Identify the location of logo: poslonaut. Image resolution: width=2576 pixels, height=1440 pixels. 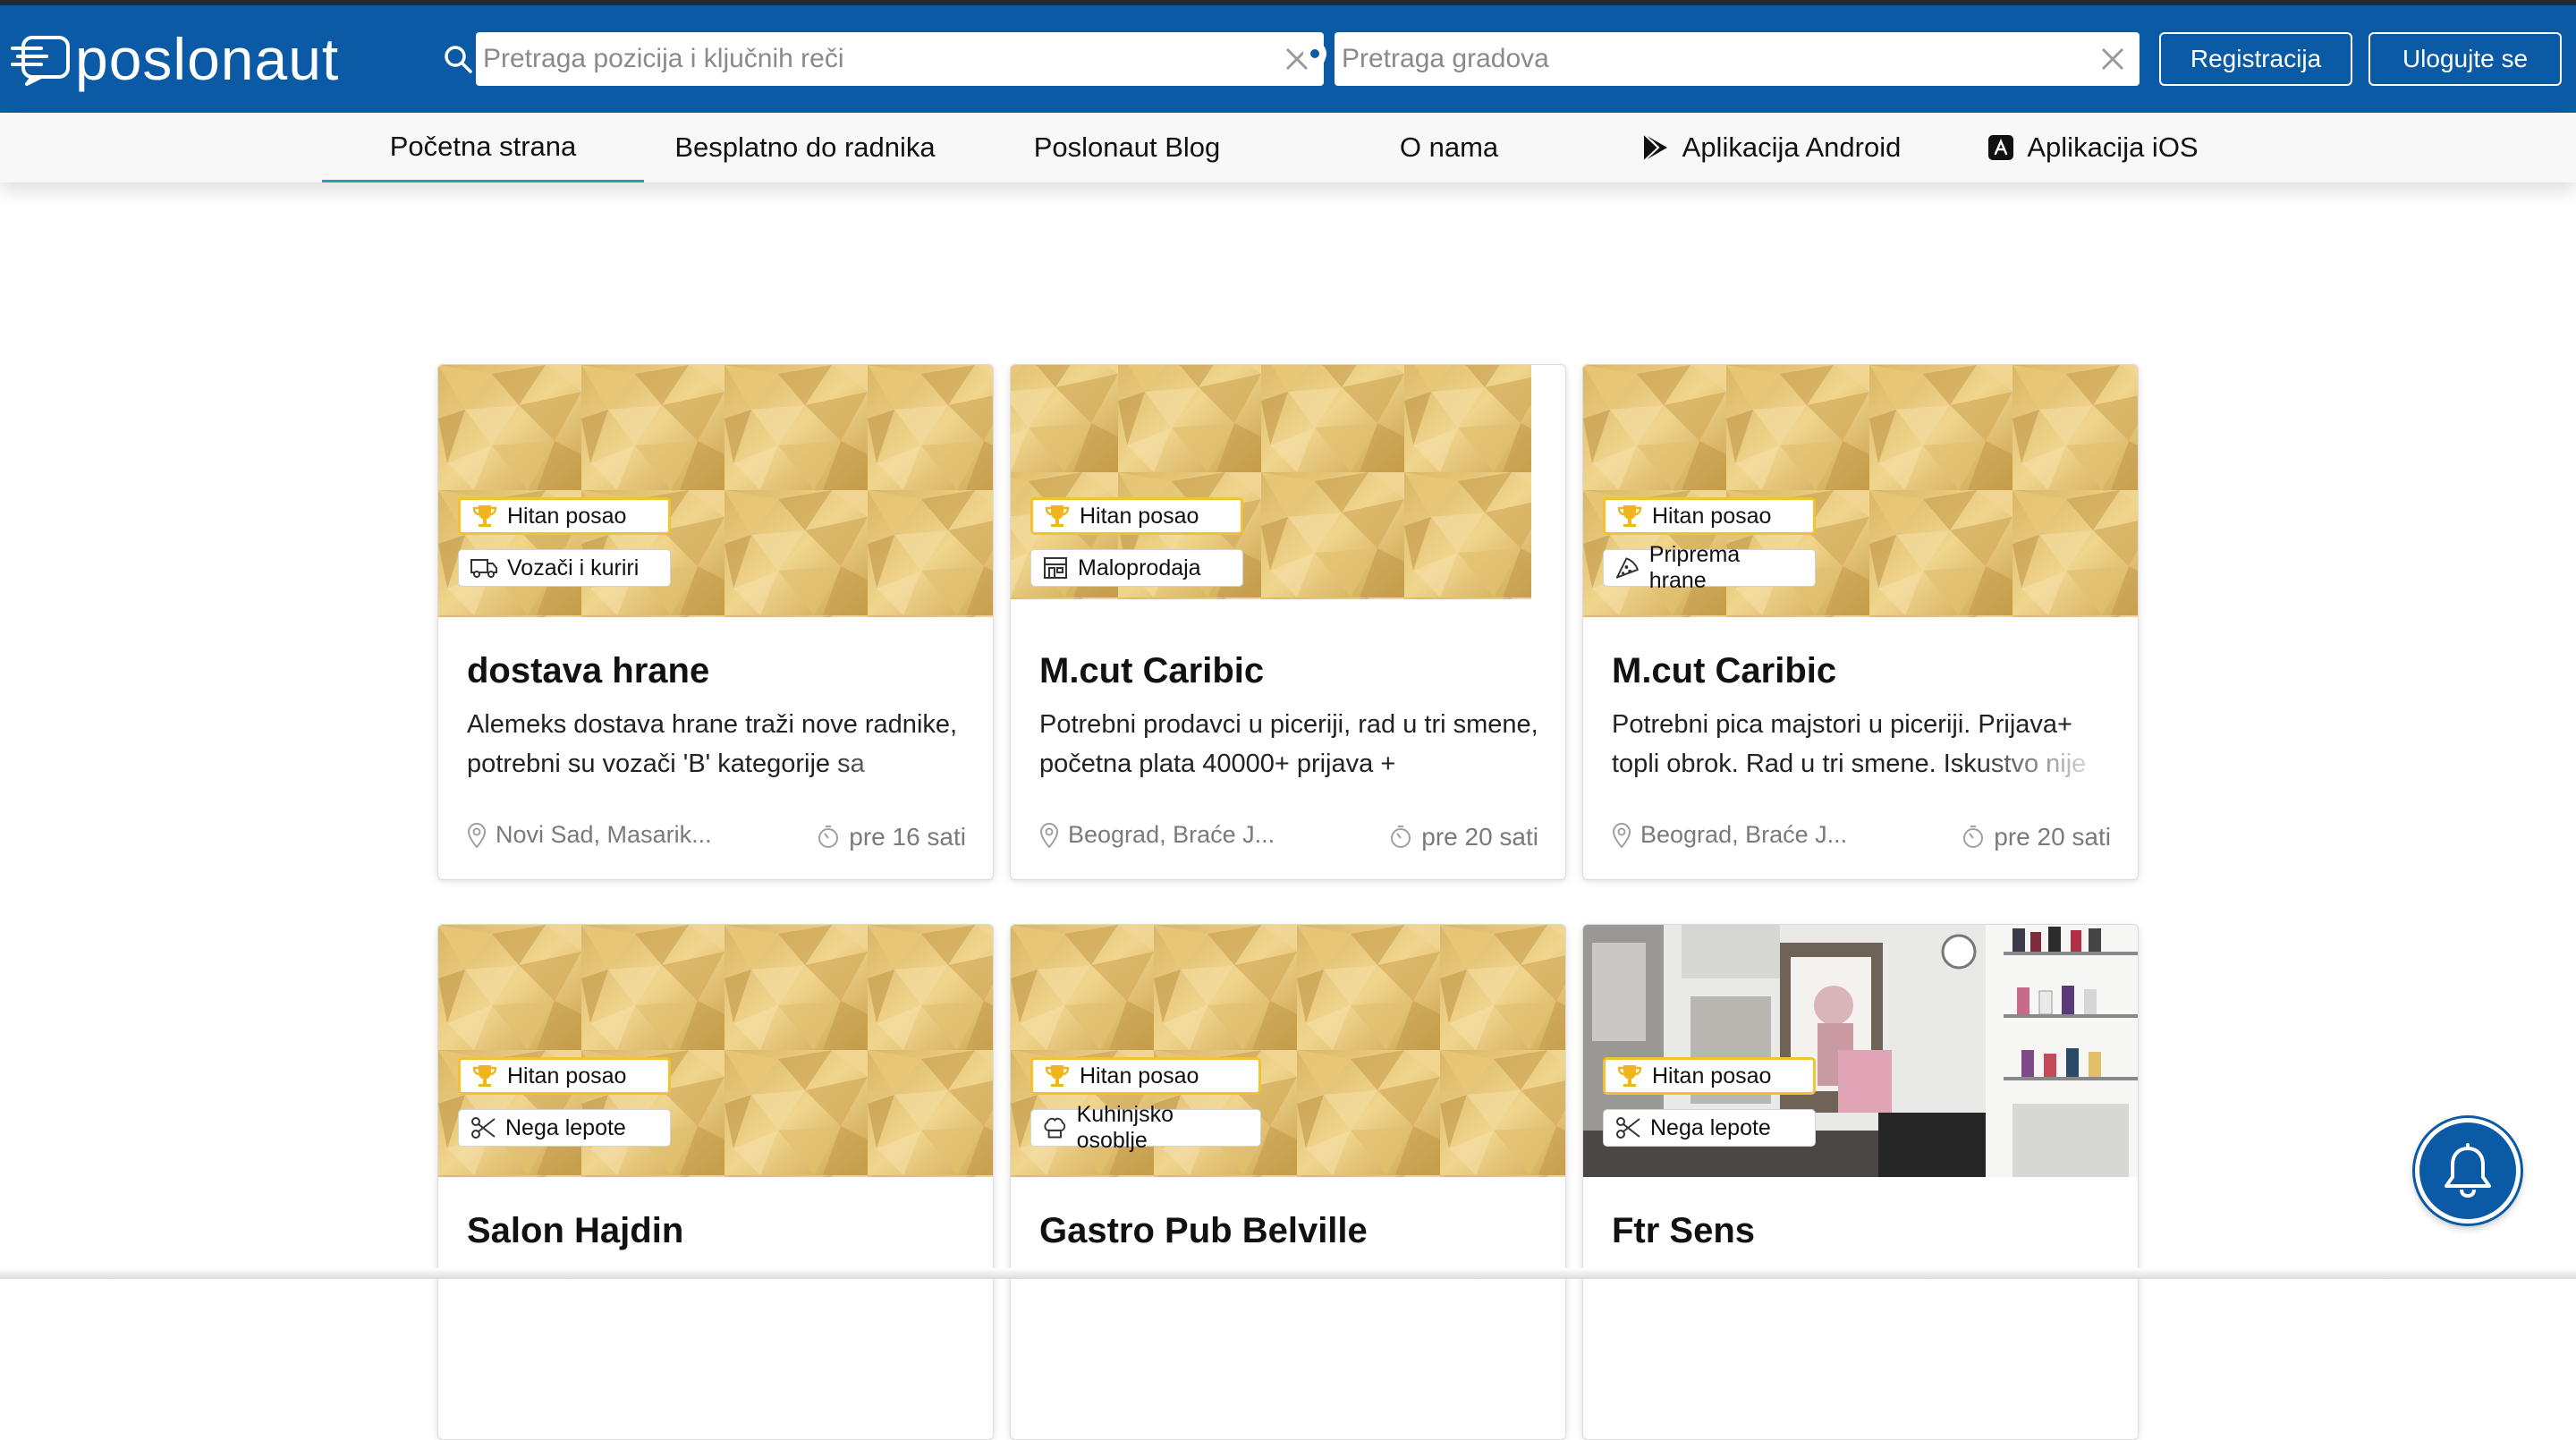
(175, 59).